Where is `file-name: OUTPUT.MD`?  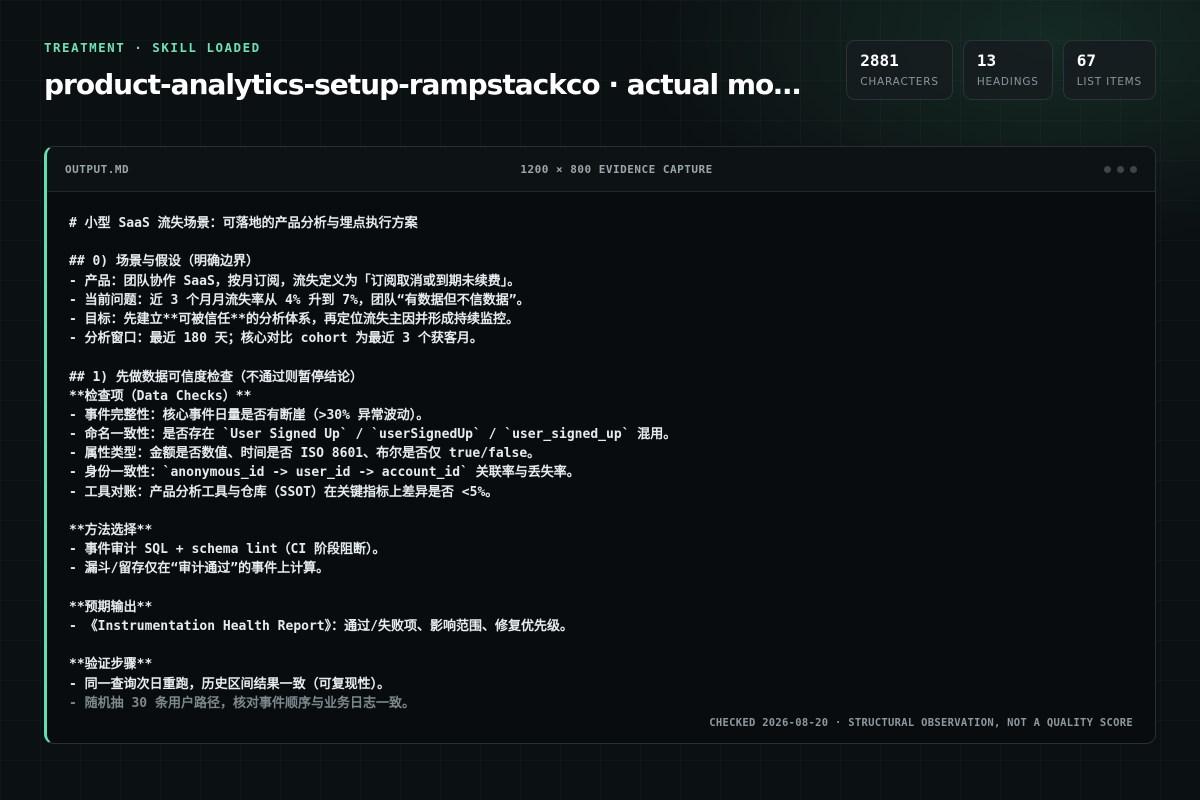
file-name: OUTPUT.MD is located at coordinates (97, 169).